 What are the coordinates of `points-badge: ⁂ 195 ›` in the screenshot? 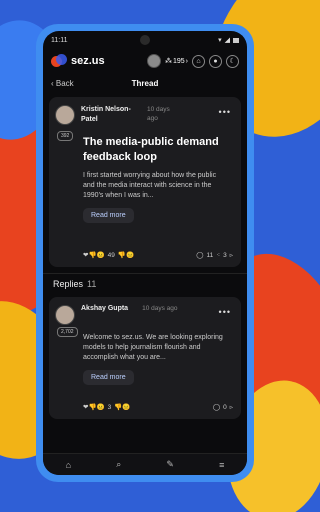 It's located at (176, 61).